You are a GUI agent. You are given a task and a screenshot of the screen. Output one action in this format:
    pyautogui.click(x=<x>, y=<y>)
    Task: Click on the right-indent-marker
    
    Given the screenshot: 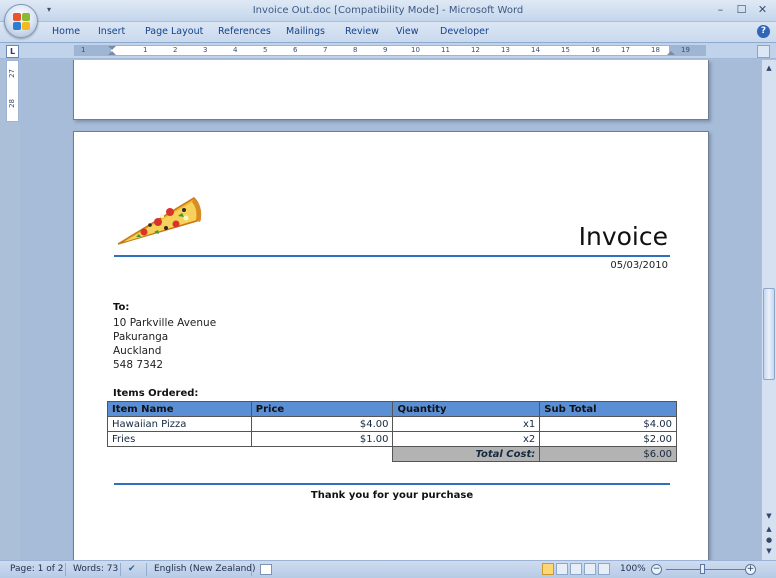 What is the action you would take?
    pyautogui.click(x=671, y=53)
    